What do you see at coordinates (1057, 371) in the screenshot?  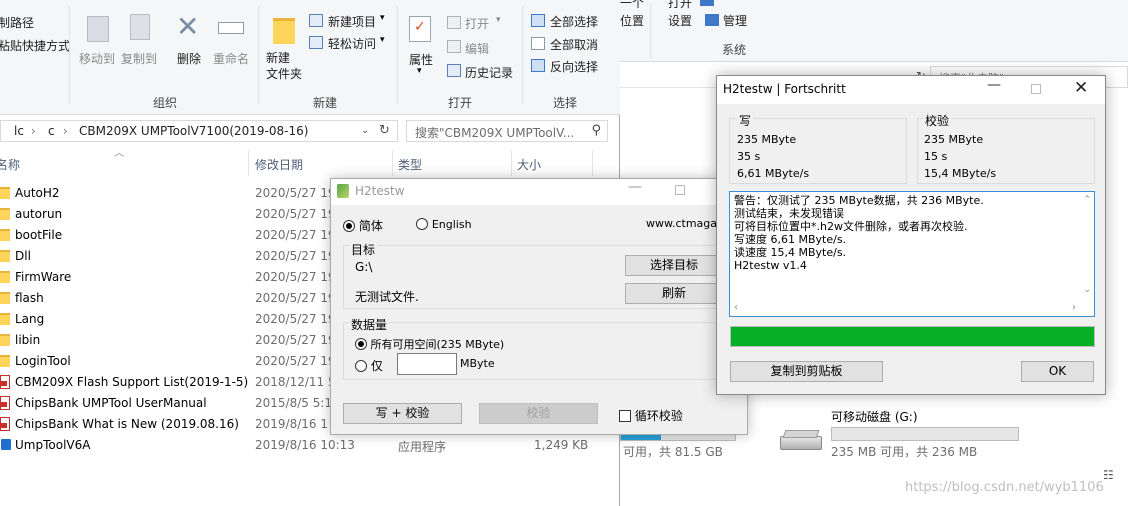 I see `ok-button: OK` at bounding box center [1057, 371].